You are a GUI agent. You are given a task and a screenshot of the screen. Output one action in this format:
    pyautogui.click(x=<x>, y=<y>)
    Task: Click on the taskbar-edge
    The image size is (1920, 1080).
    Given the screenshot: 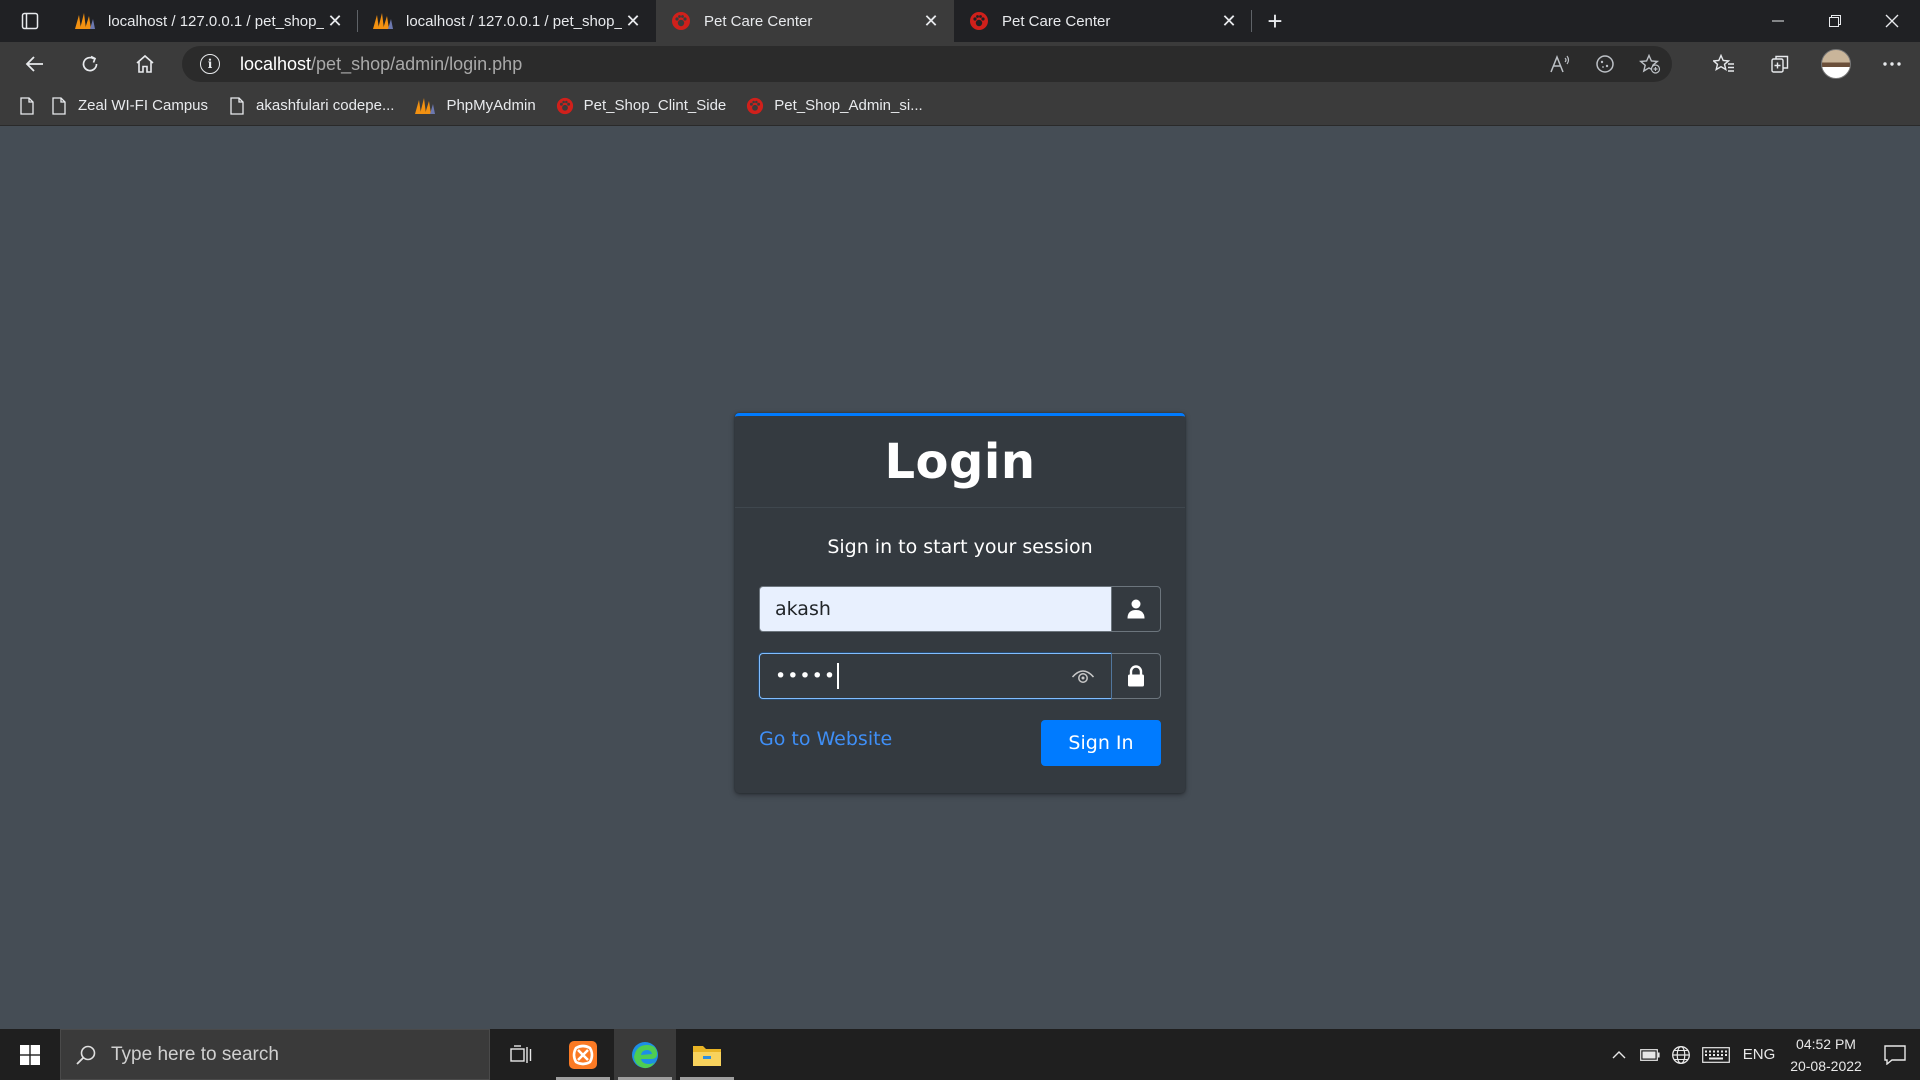 What is the action you would take?
    pyautogui.click(x=645, y=1054)
    